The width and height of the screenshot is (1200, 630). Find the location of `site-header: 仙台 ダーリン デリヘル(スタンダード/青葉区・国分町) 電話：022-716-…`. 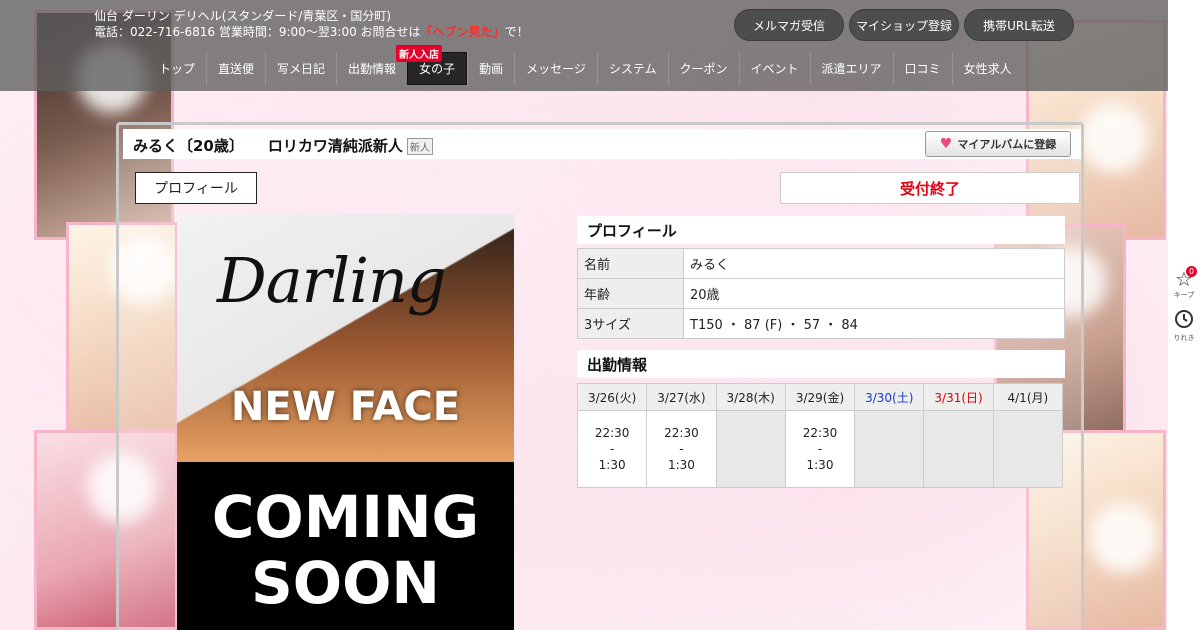

site-header: 仙台 ダーリン デリヘル(スタンダード/青葉区・国分町) 電話：022-716-… is located at coordinates (584, 45).